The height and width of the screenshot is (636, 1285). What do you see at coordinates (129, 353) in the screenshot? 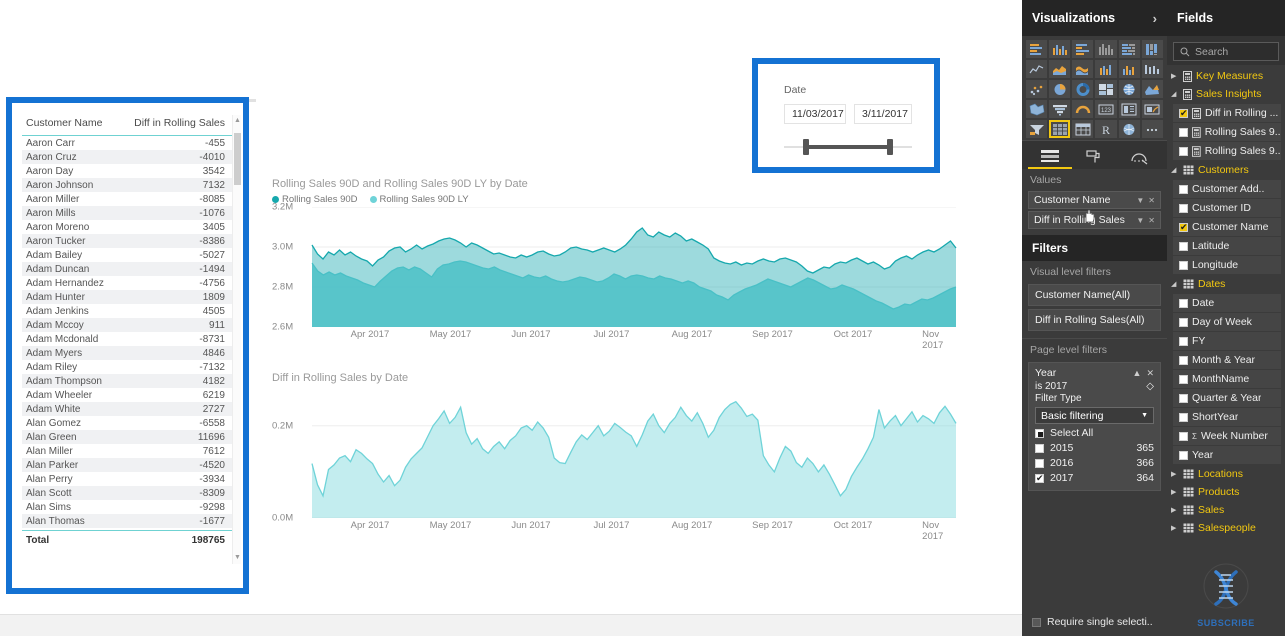
I see `table-row: Adam Myers 4846` at bounding box center [129, 353].